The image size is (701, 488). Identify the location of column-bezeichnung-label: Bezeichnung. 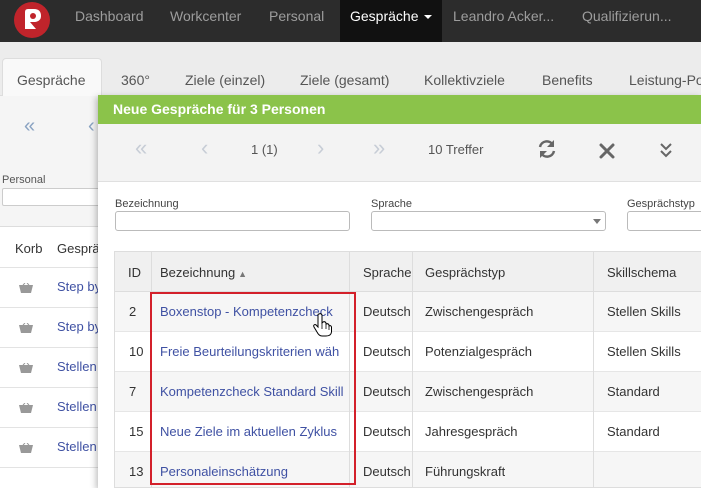
(198, 272).